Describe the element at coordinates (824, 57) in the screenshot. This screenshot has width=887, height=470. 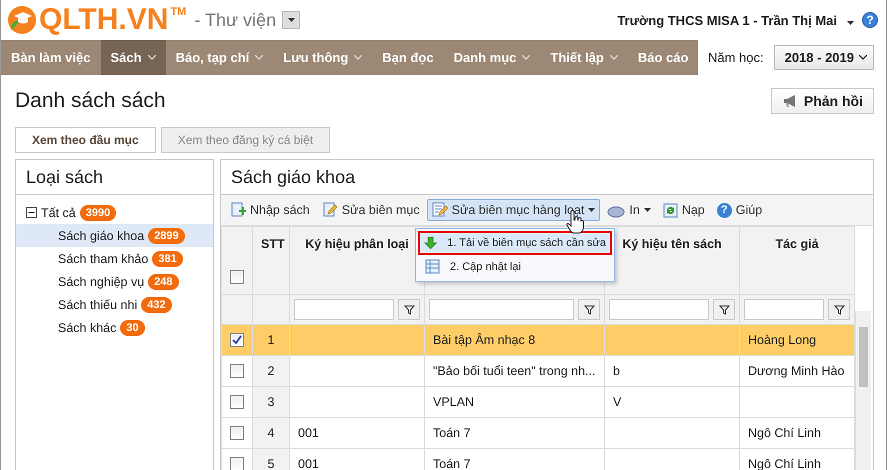
I see `school-year-dropdown: 2018 - 2019` at that location.